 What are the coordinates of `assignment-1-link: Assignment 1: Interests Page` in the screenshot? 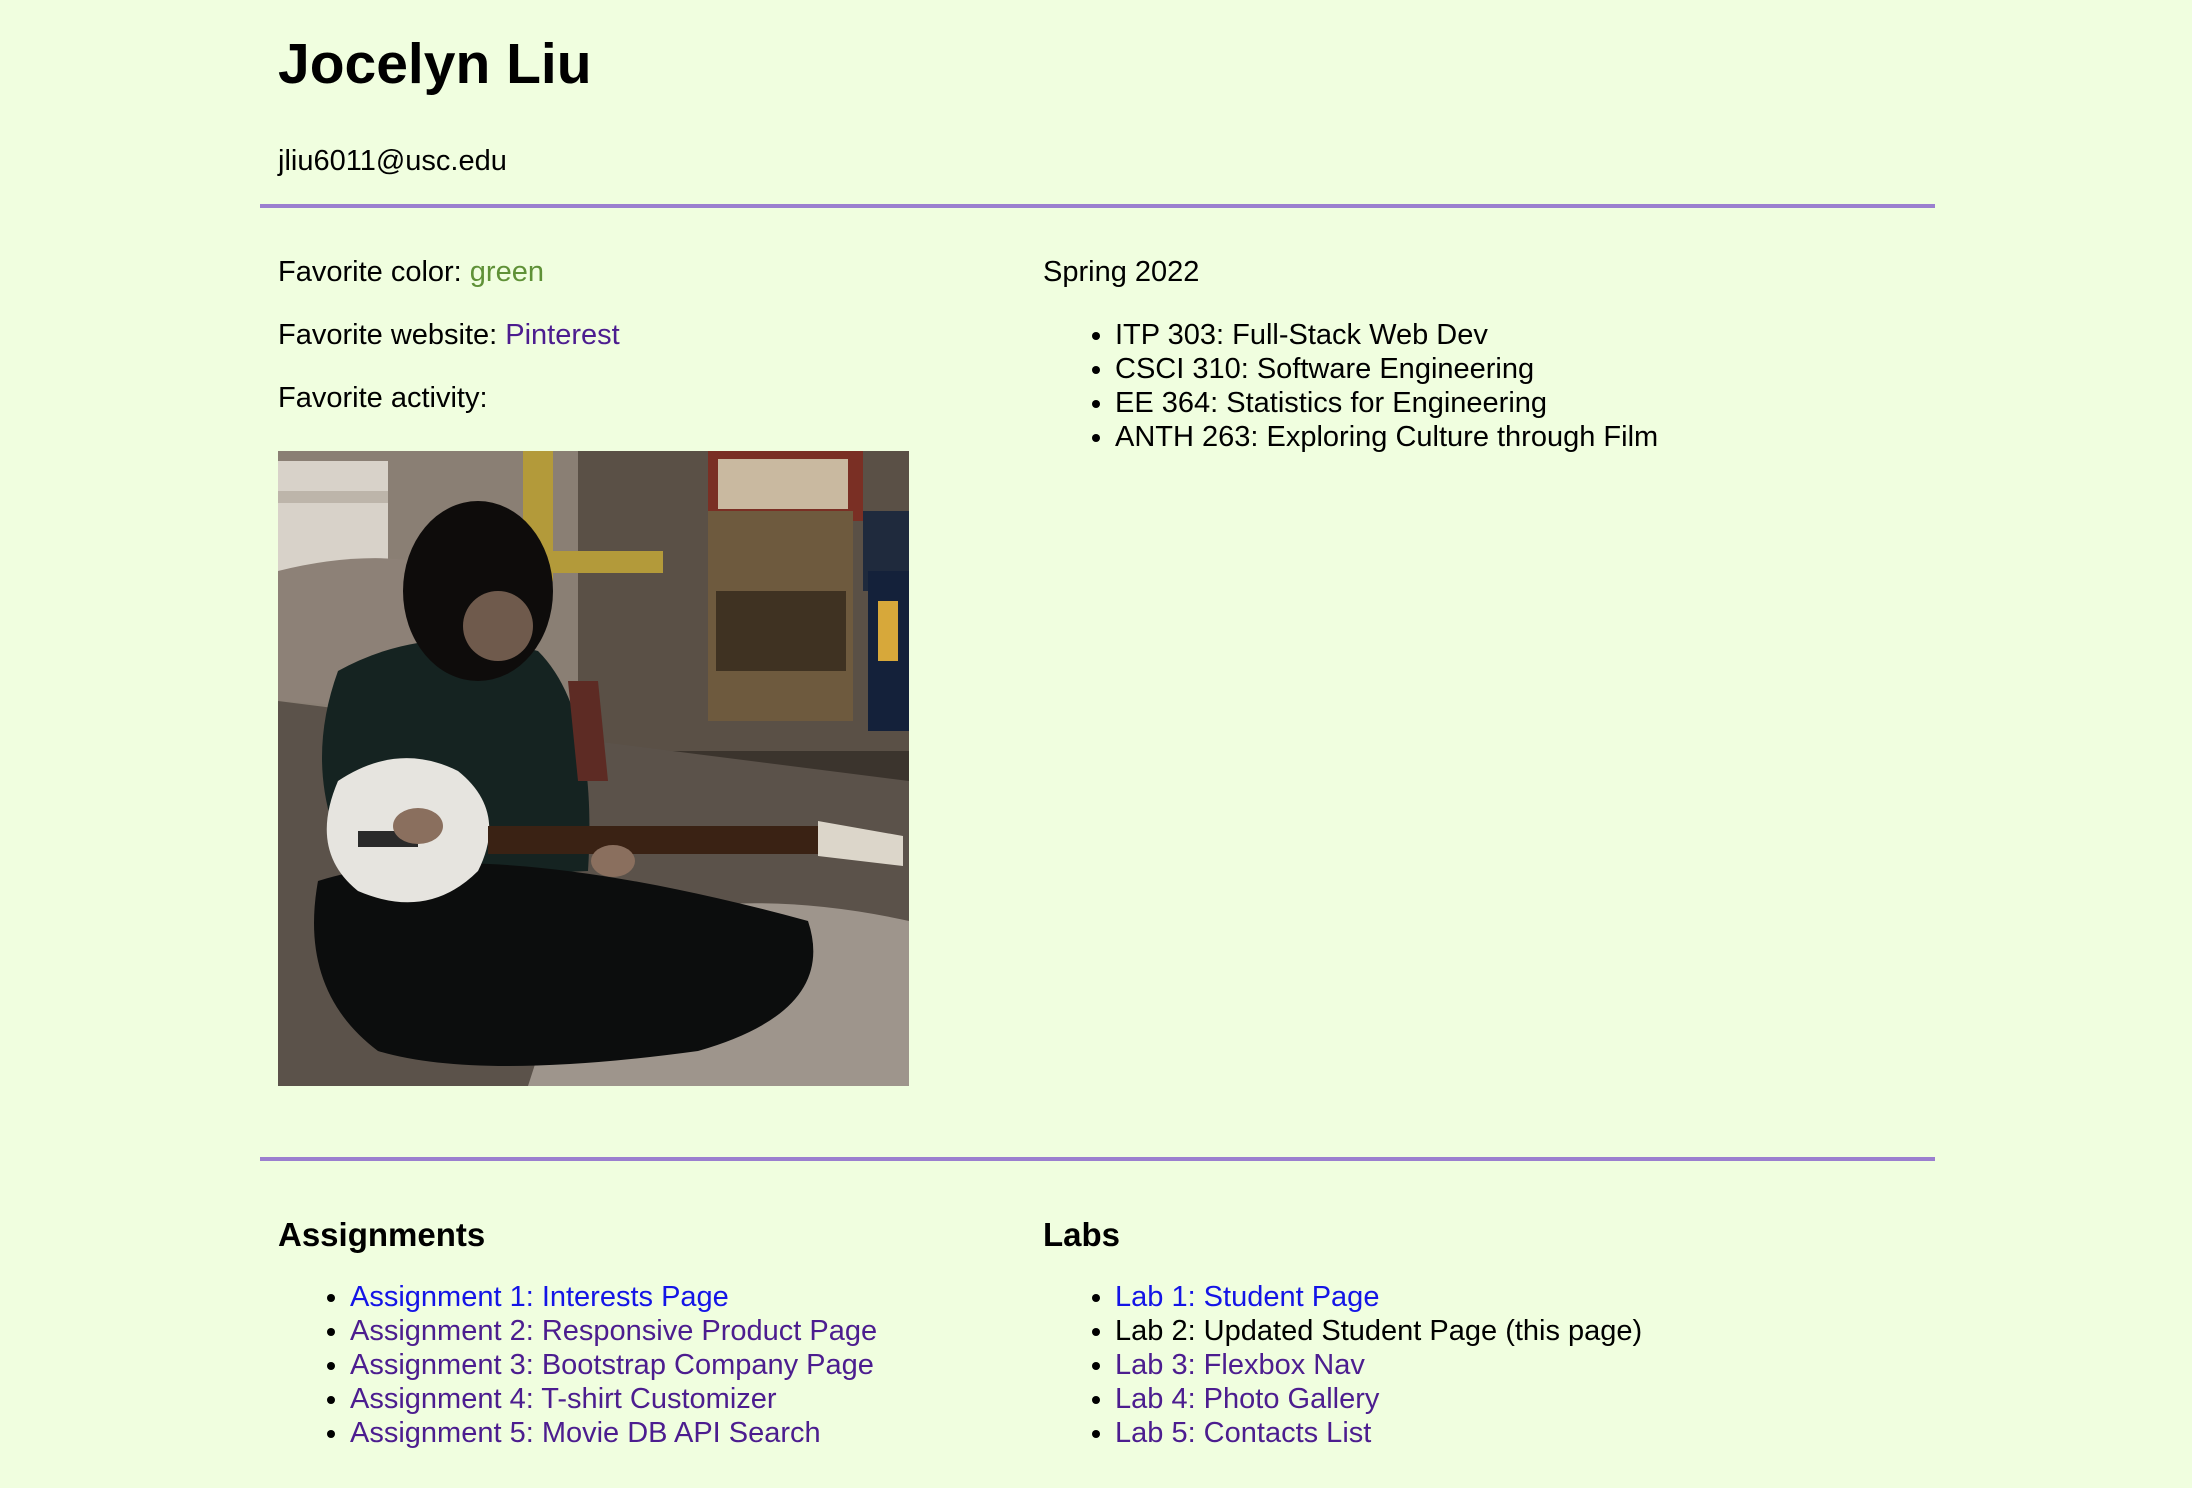 It's located at (539, 1297).